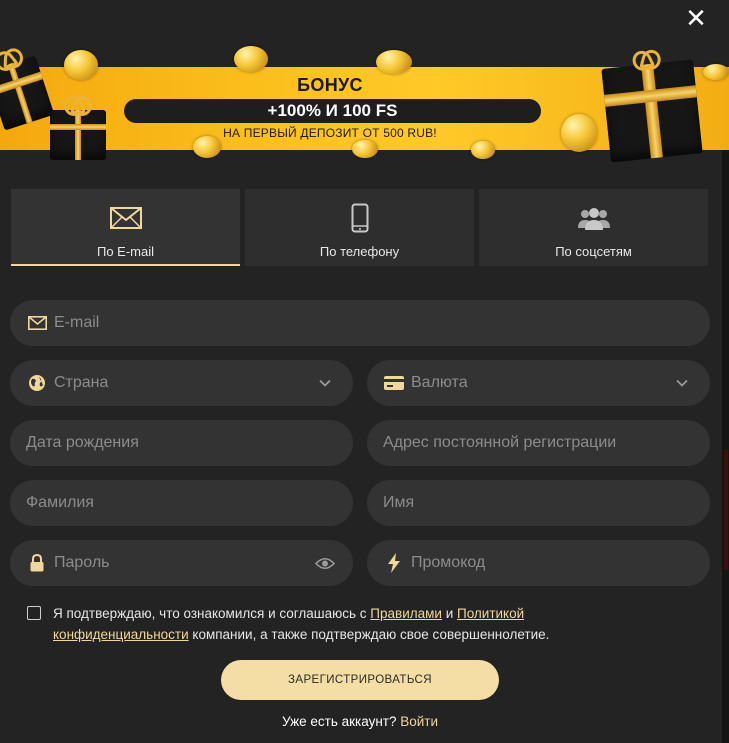 The image size is (729, 743). I want to click on tab-phone-label: По телефону, so click(359, 251).